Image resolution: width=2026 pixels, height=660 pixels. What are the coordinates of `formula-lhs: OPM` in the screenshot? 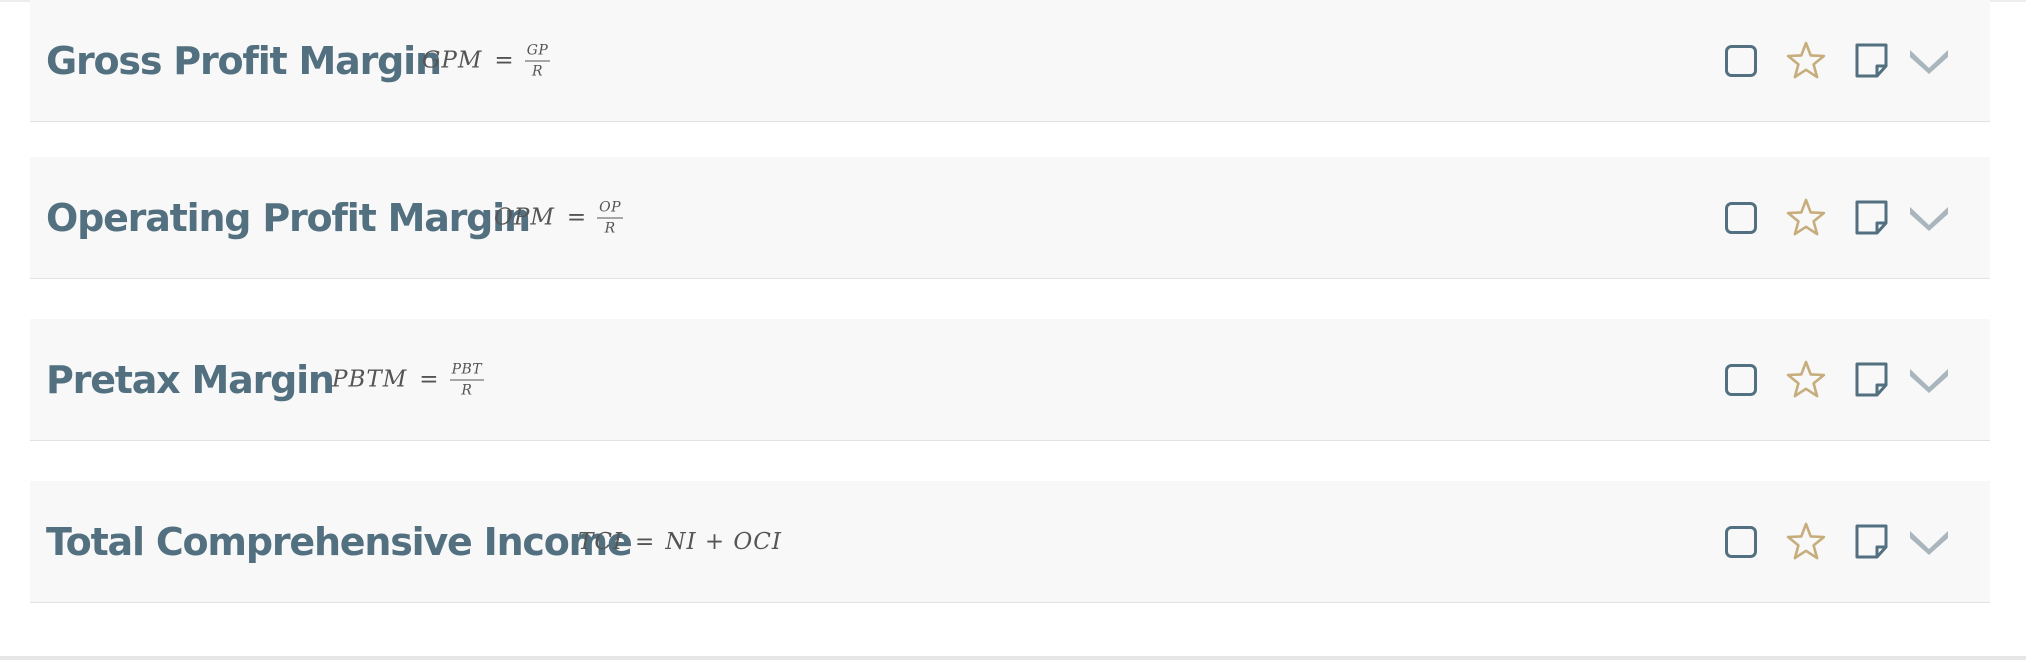 It's located at (524, 217).